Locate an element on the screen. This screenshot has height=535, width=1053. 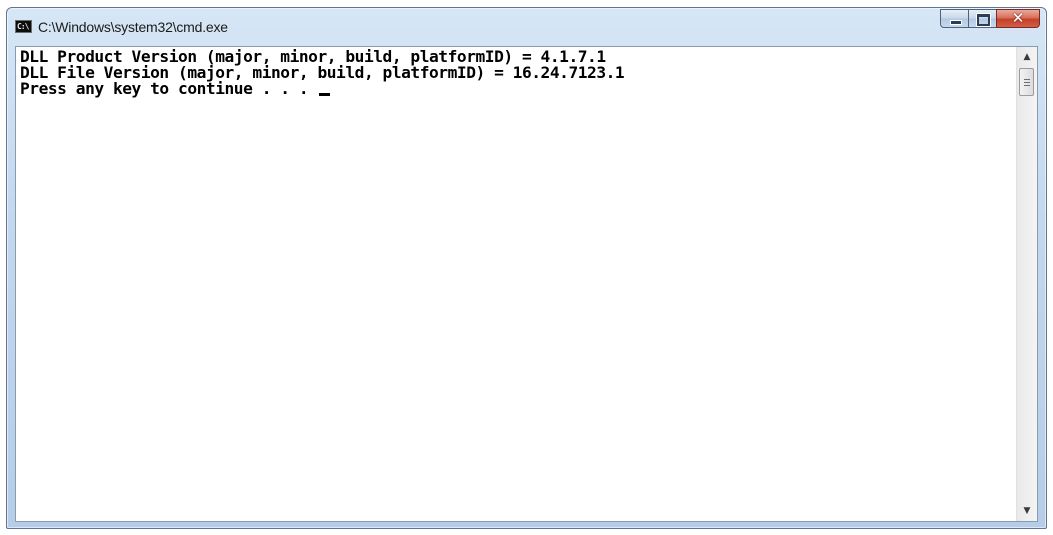
scroll-thumb is located at coordinates (1026, 82).